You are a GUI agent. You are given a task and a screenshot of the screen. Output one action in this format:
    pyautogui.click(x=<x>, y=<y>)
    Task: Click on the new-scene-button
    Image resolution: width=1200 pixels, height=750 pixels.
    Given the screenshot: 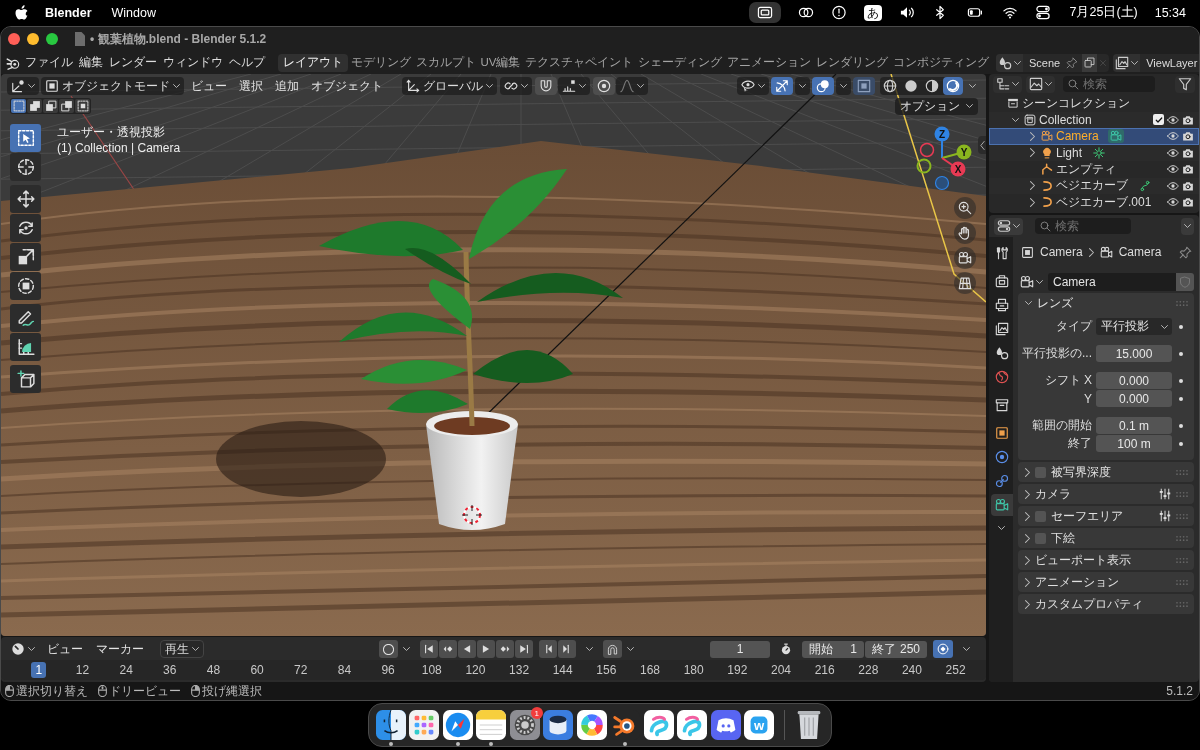 What is the action you would take?
    pyautogui.click(x=1090, y=62)
    